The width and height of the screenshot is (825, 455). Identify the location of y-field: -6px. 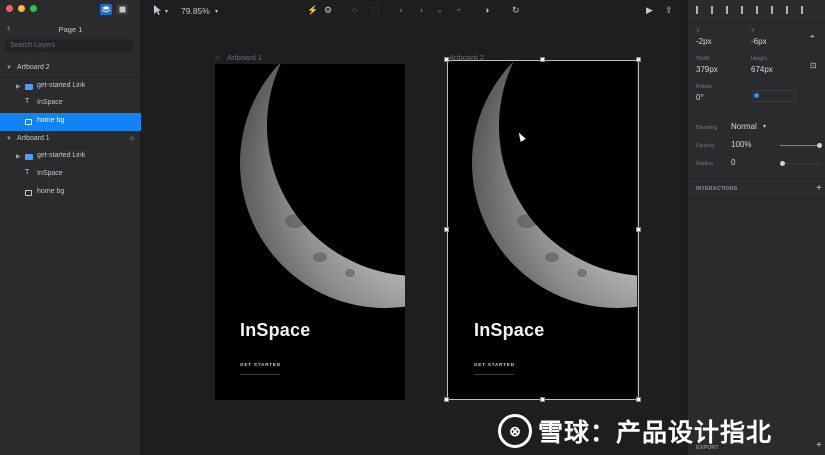
(759, 41).